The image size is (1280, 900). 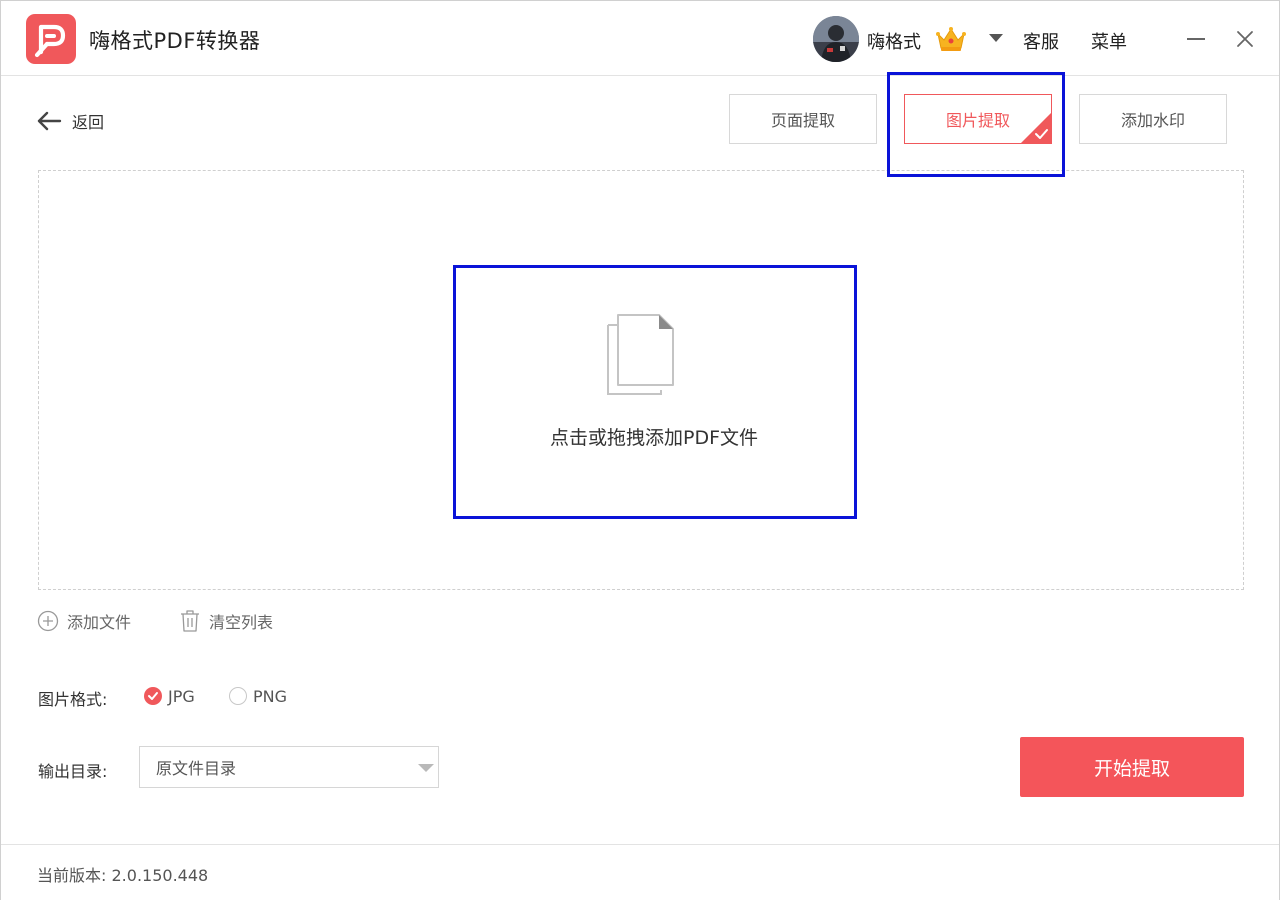 I want to click on user-name: 嗨格式, so click(x=894, y=41).